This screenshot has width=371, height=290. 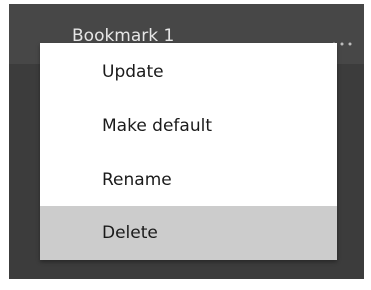 I want to click on menu-item-rename: Rename, so click(x=188, y=180).